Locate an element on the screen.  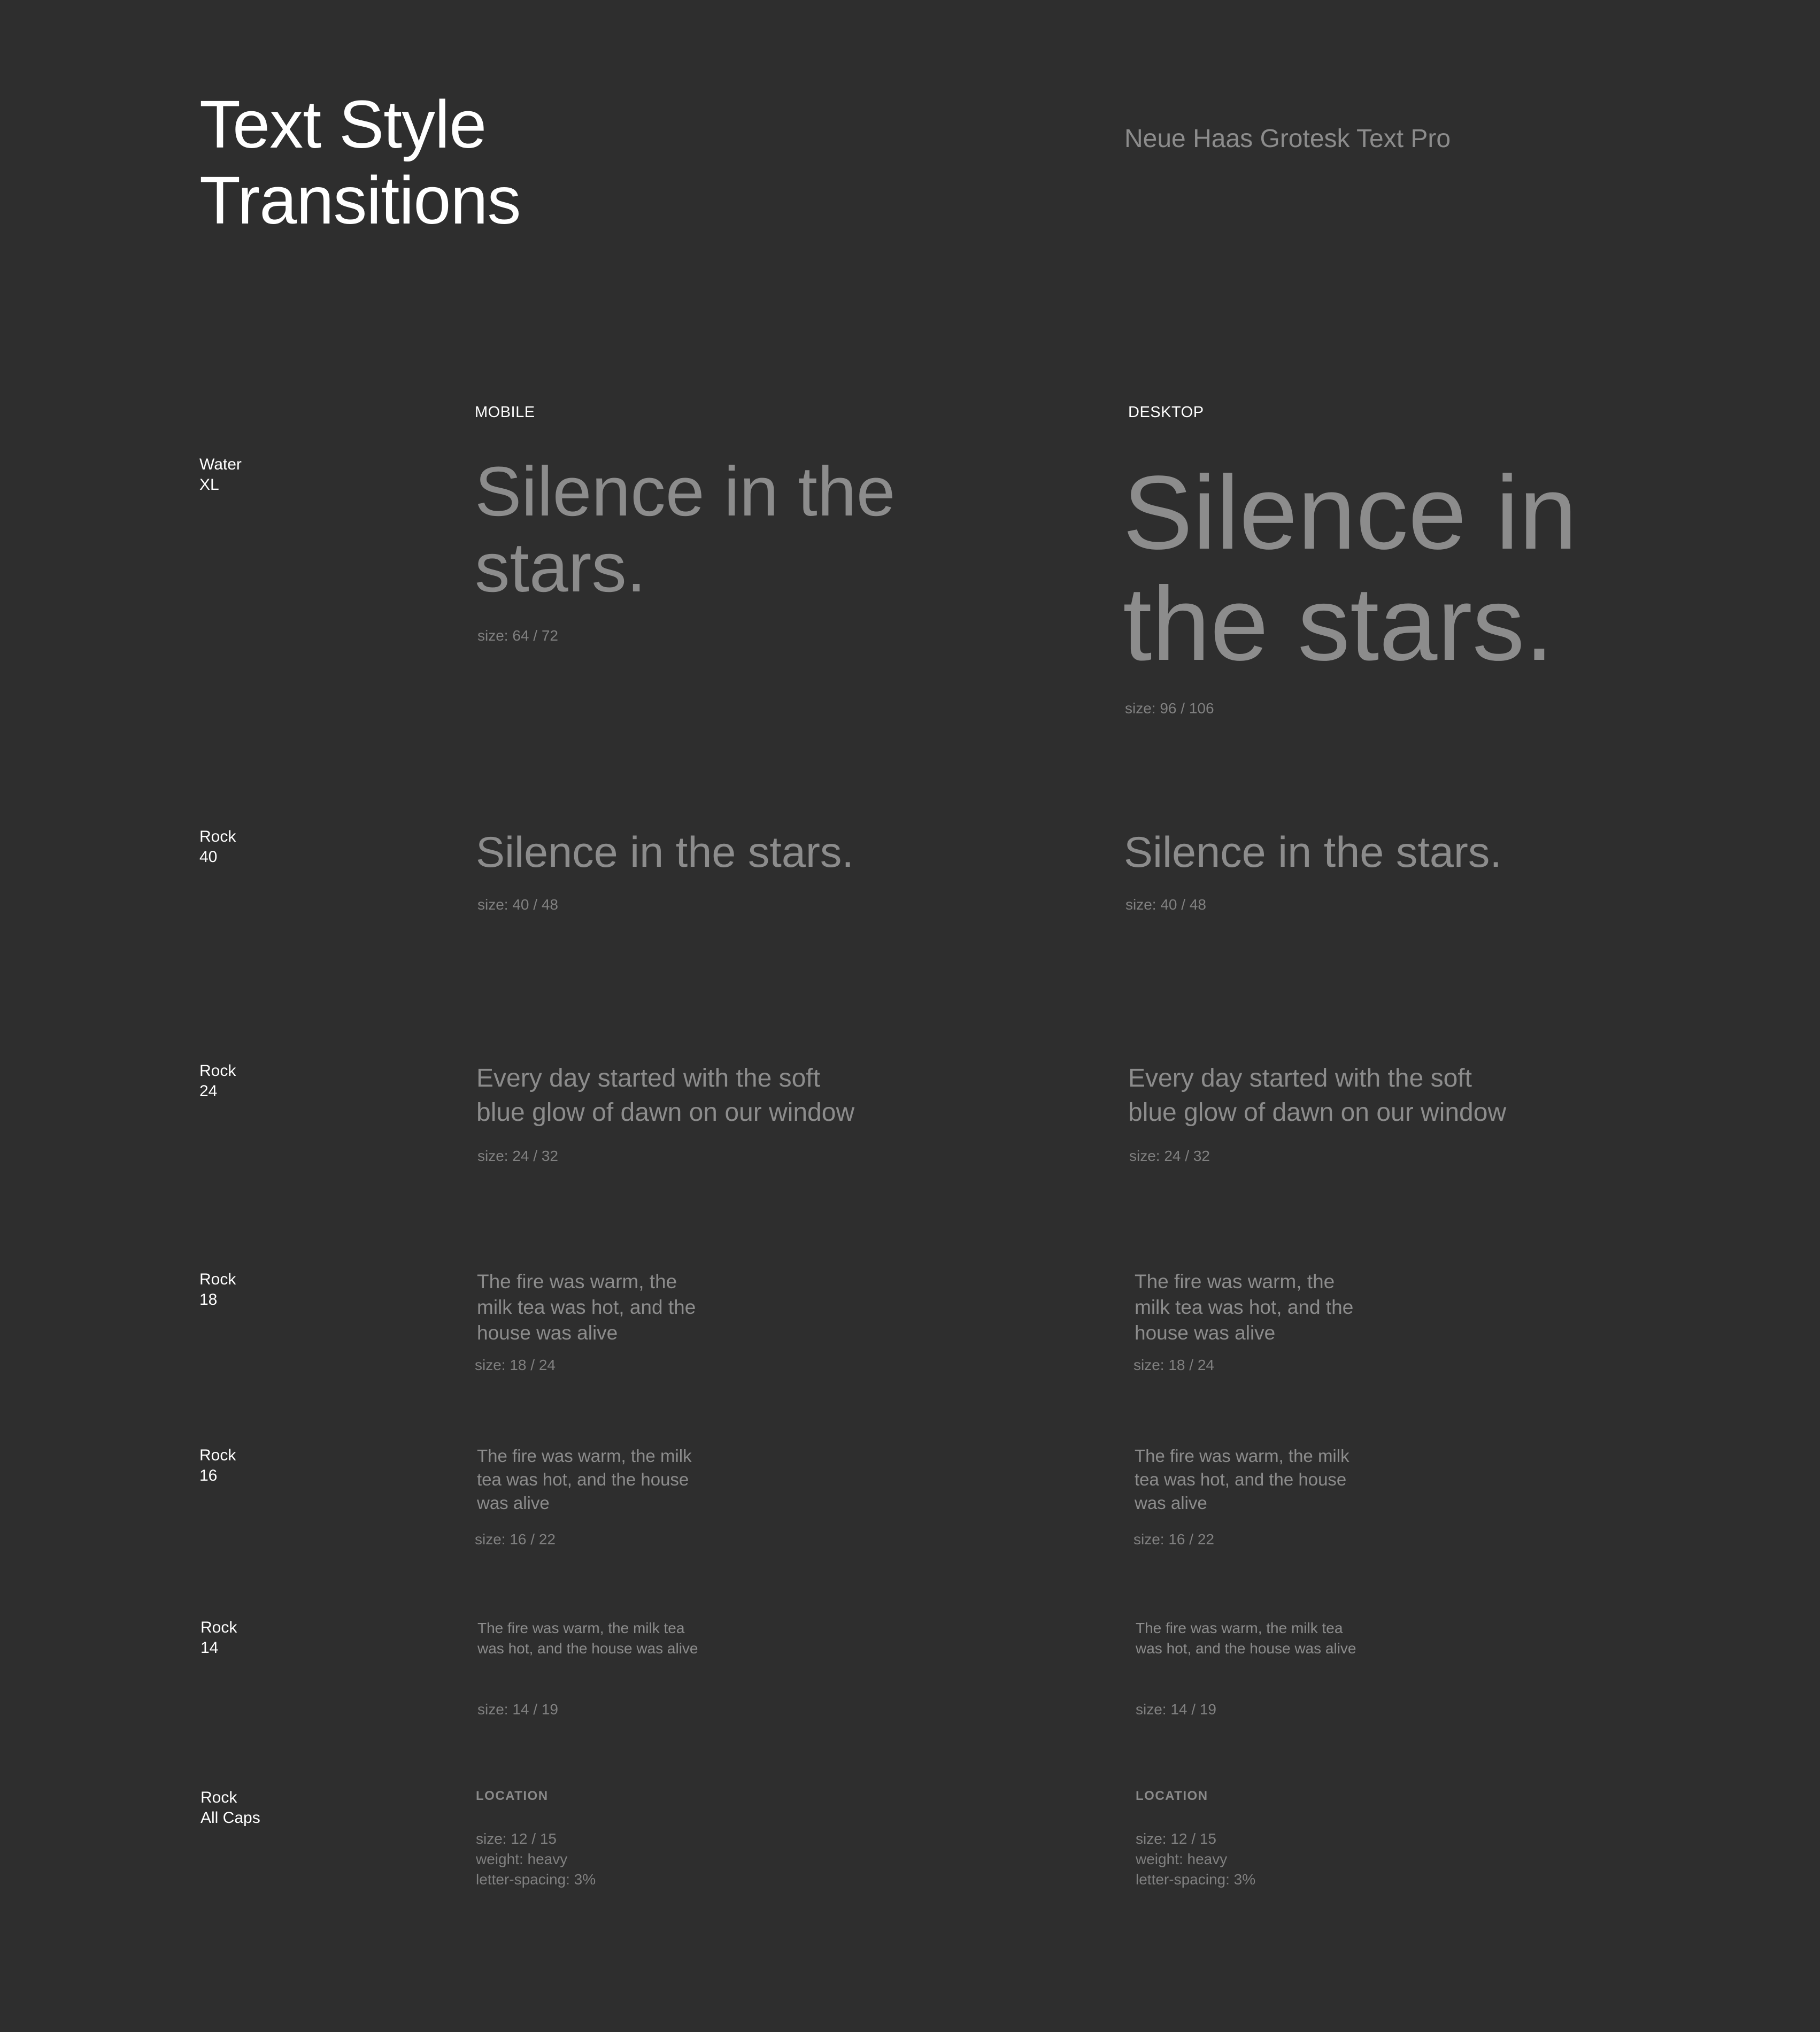
desktop-meta-rock-24: size: 24 / 32 is located at coordinates (1169, 1156).